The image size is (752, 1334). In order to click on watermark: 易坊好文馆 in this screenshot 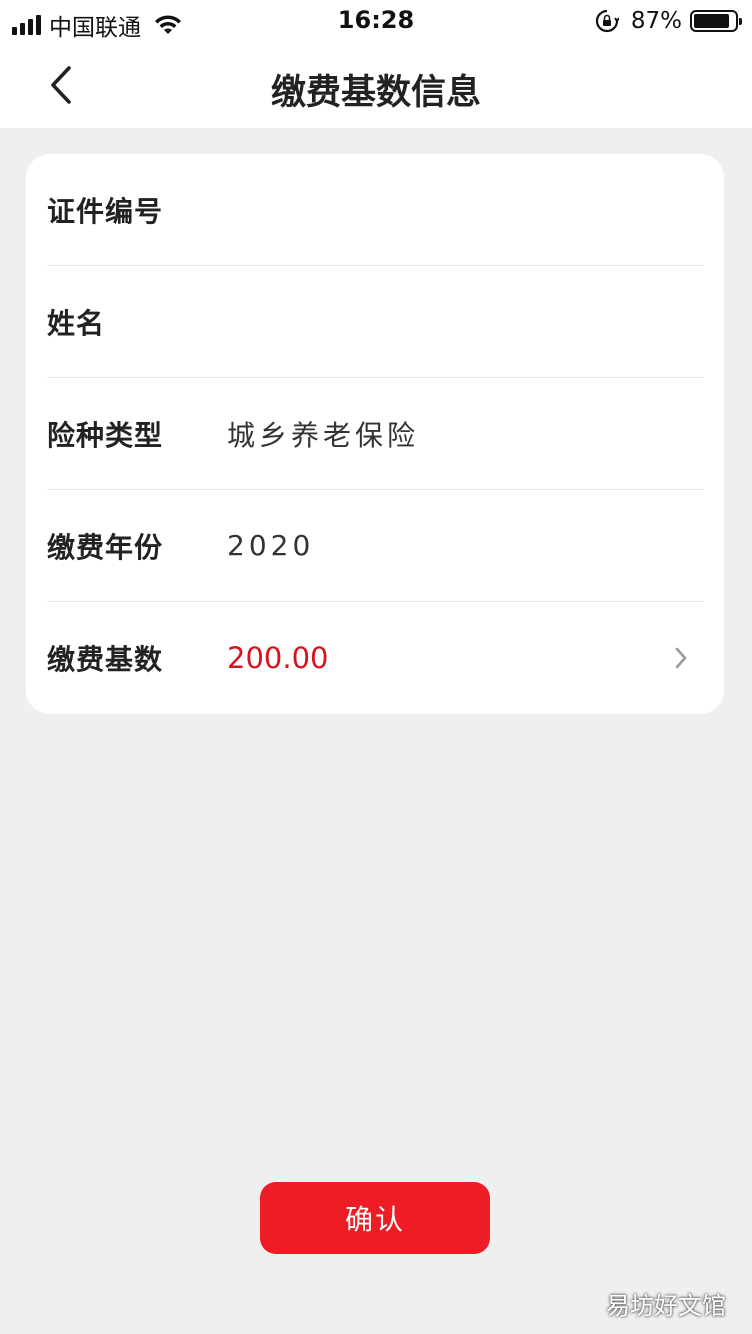, I will do `click(666, 1306)`.